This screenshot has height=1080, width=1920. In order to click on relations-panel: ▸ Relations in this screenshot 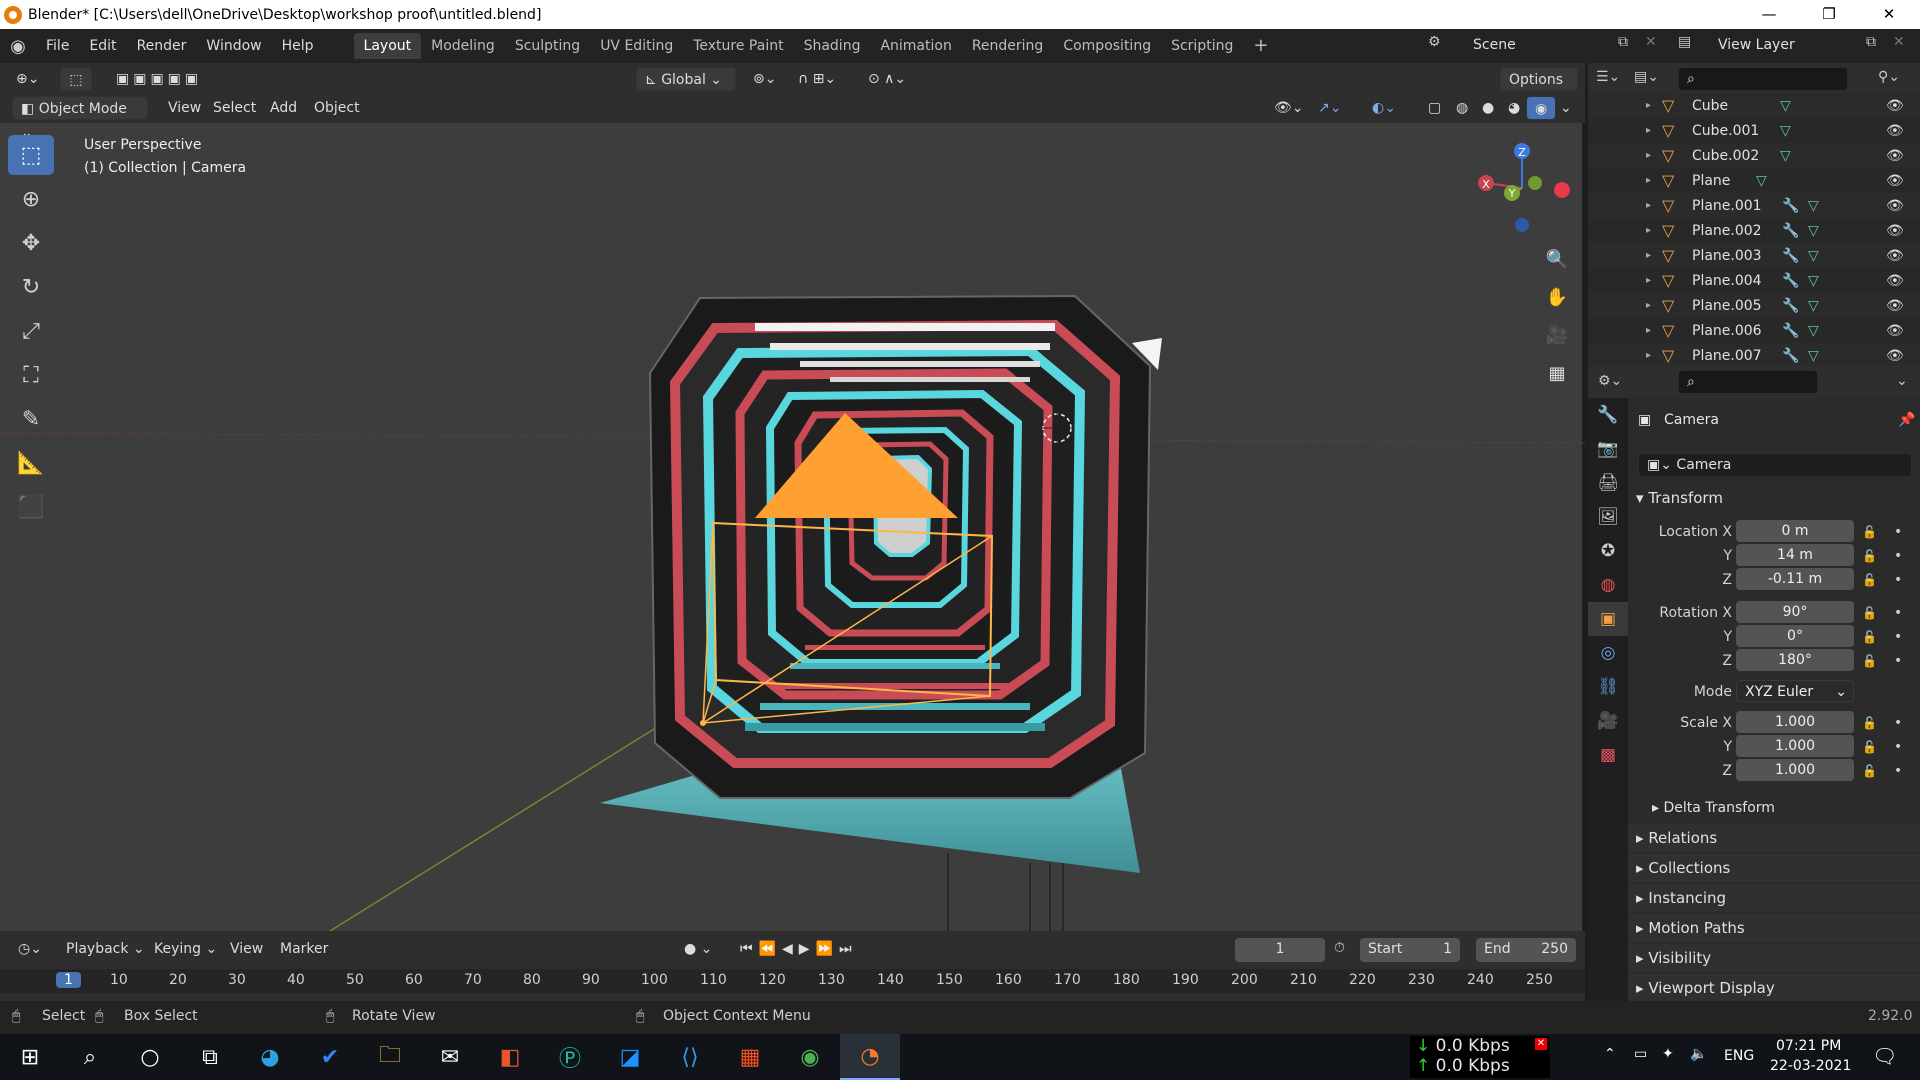, I will do `click(1774, 838)`.